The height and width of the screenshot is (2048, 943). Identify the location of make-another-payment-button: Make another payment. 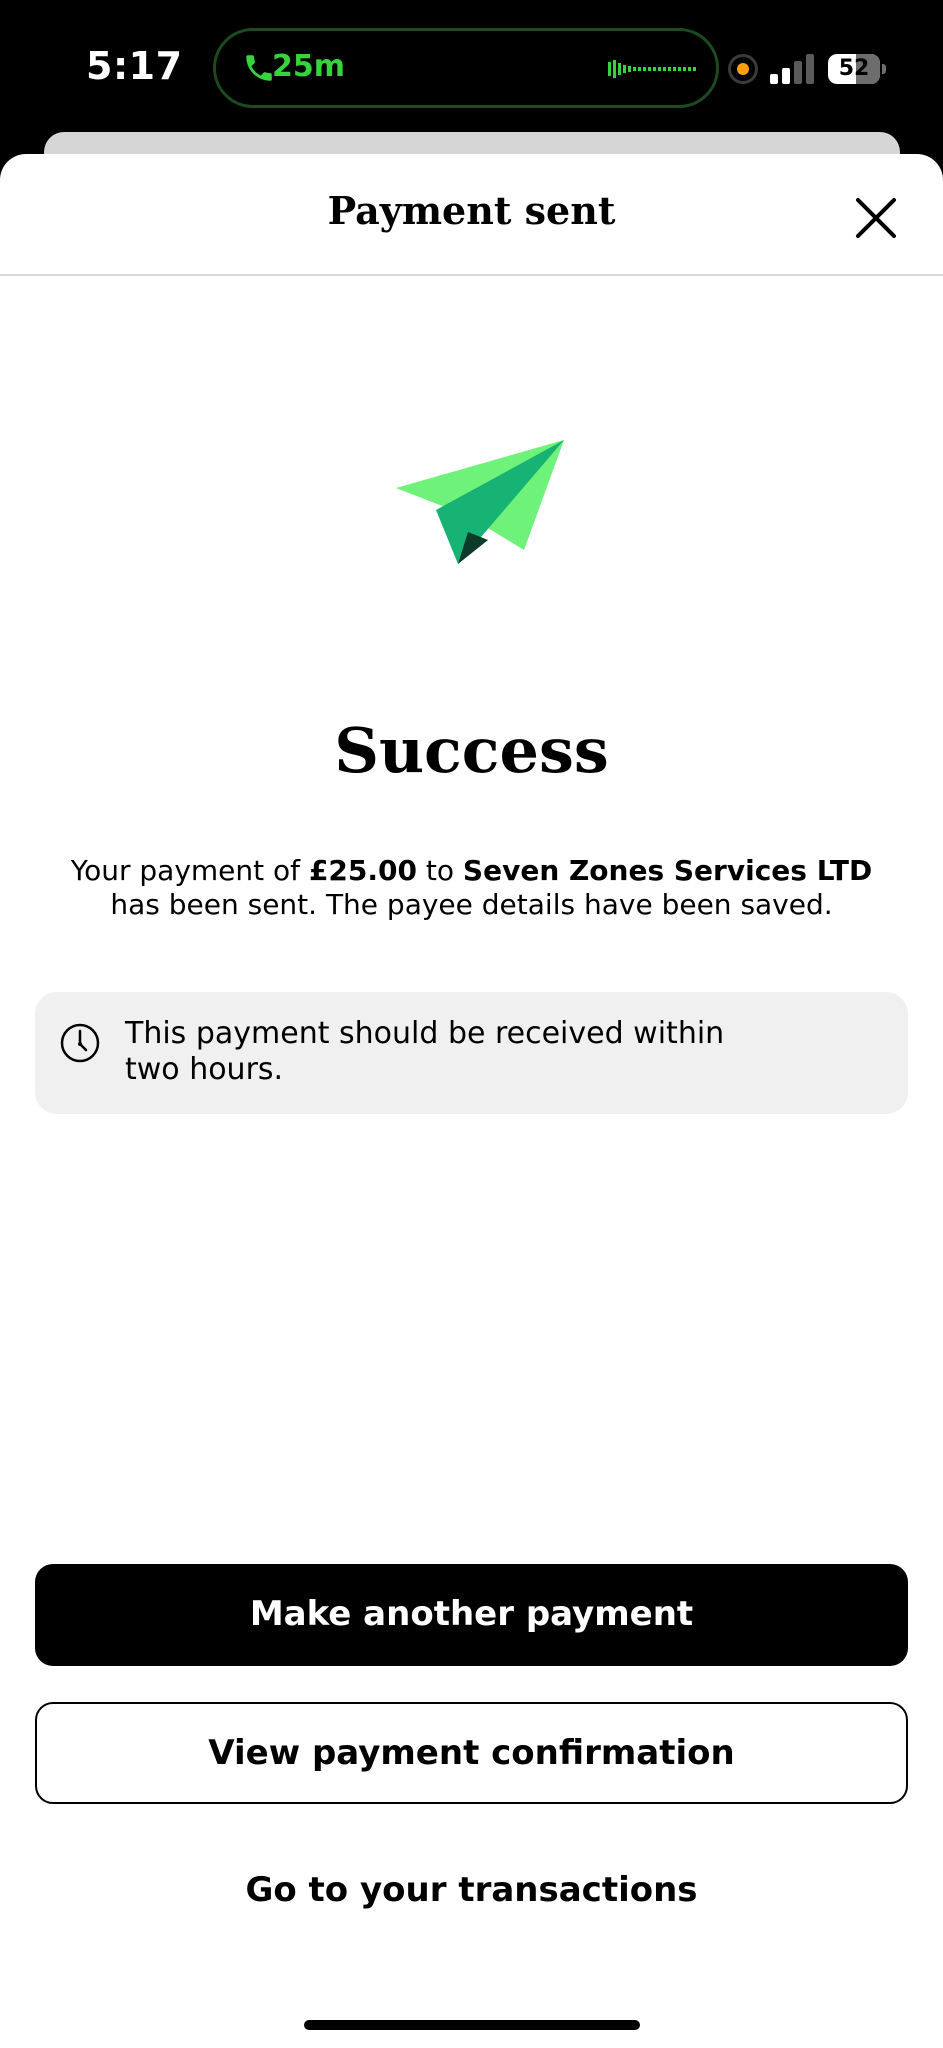
(471, 1615).